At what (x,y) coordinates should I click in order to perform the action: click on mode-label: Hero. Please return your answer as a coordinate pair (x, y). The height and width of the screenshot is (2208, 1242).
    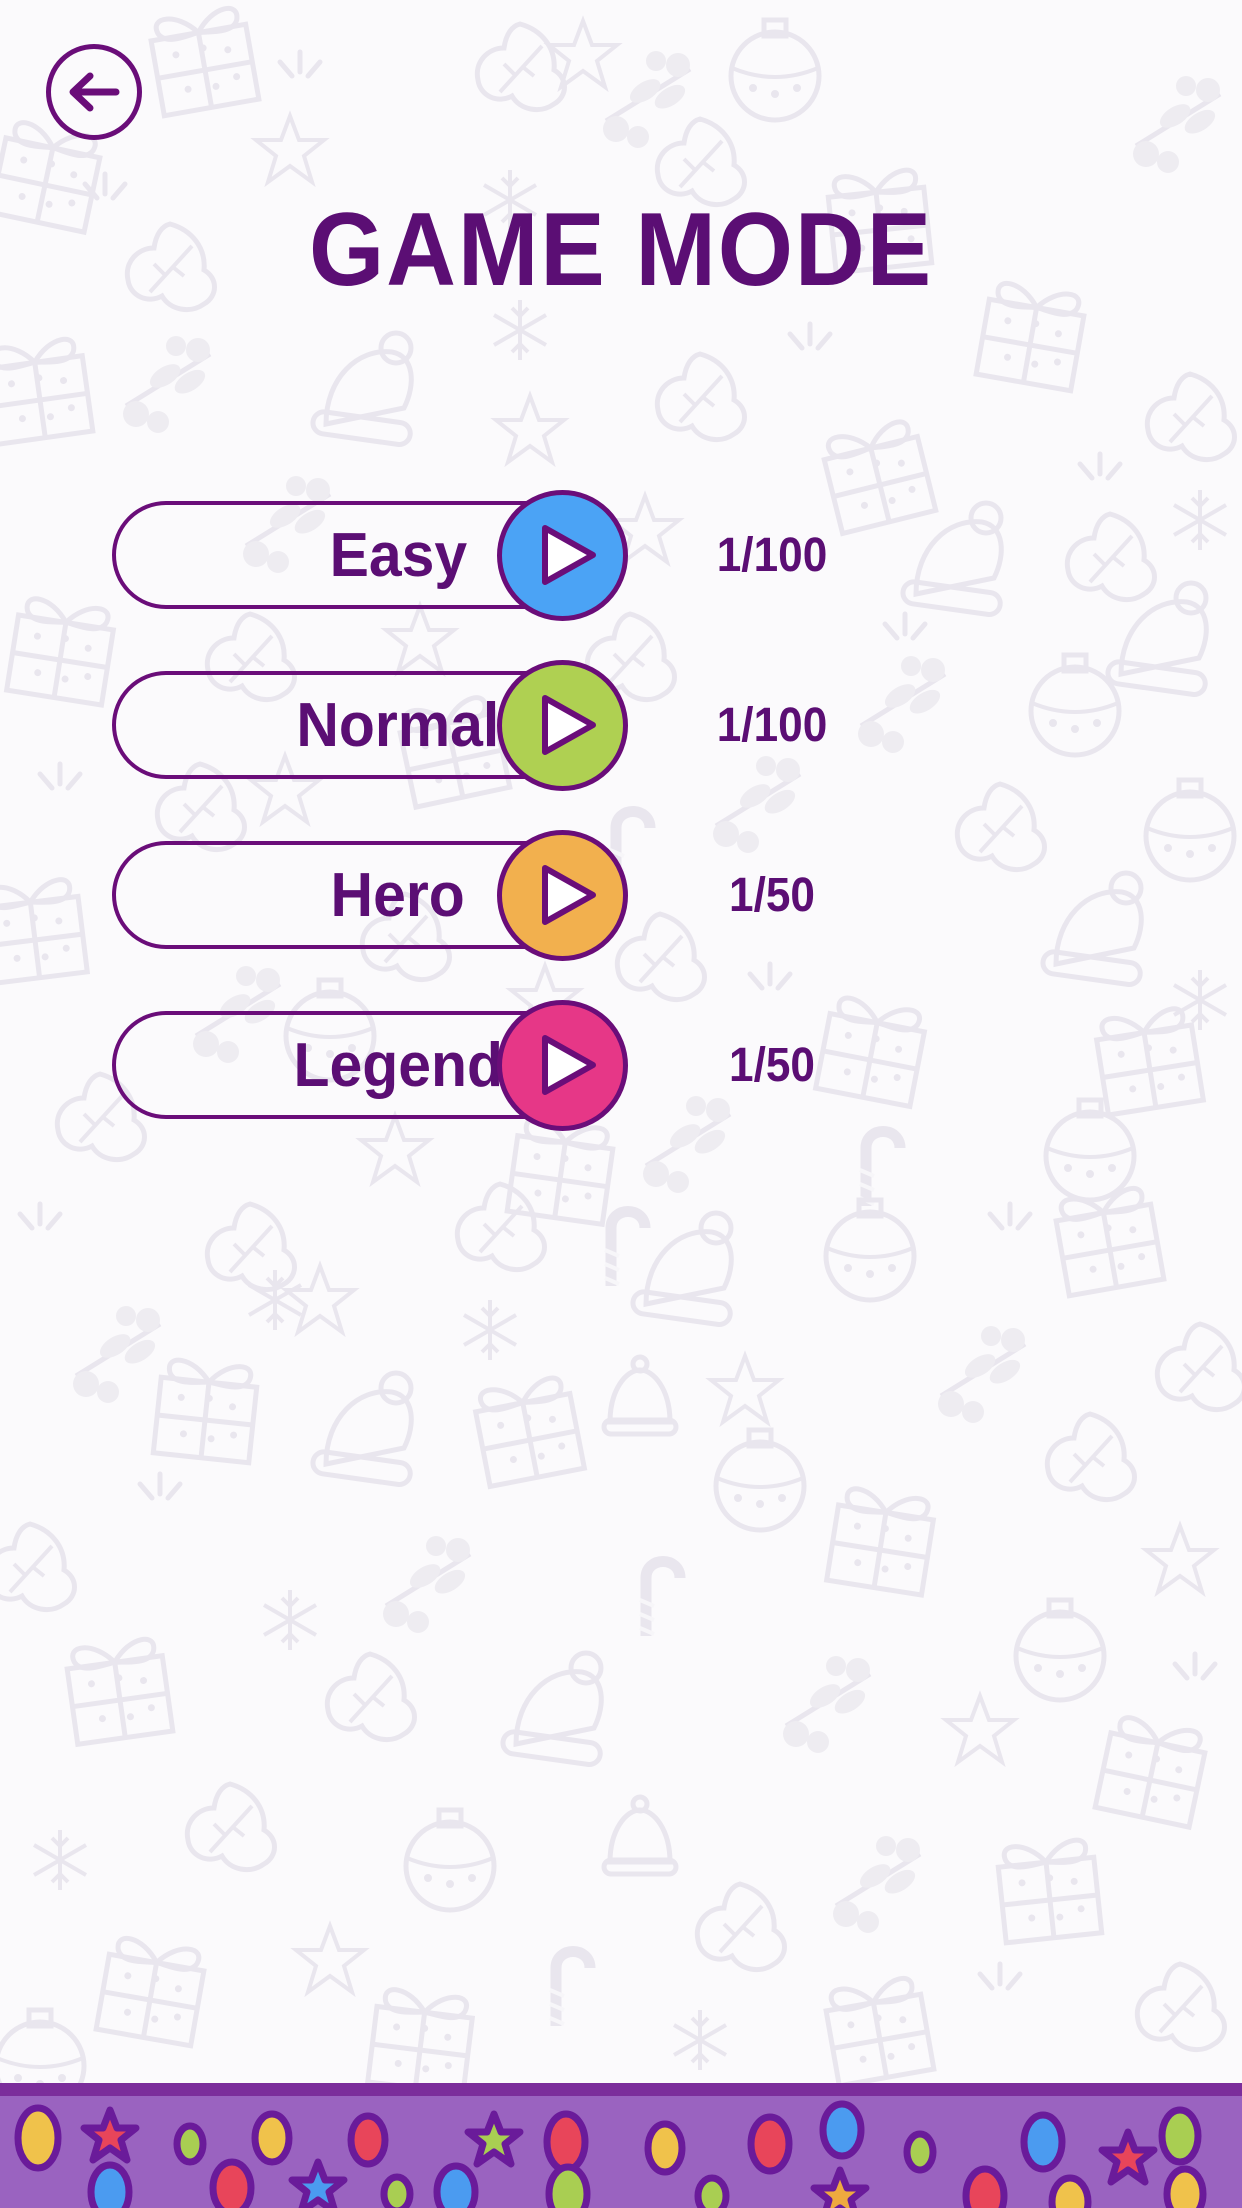
    Looking at the image, I should click on (398, 895).